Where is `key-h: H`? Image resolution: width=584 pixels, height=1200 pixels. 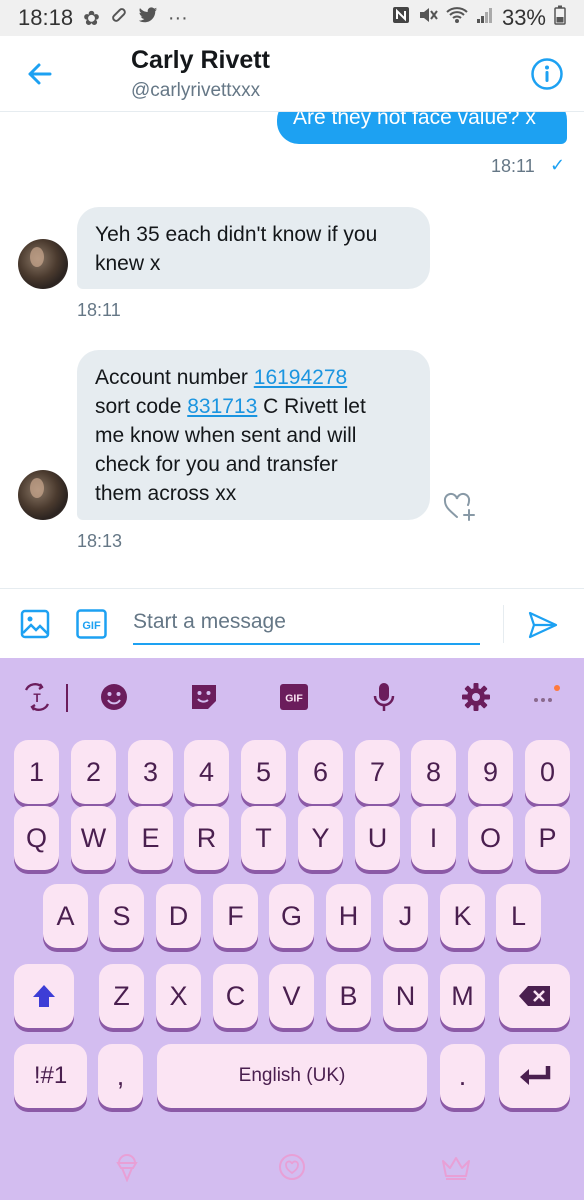 key-h: H is located at coordinates (348, 916).